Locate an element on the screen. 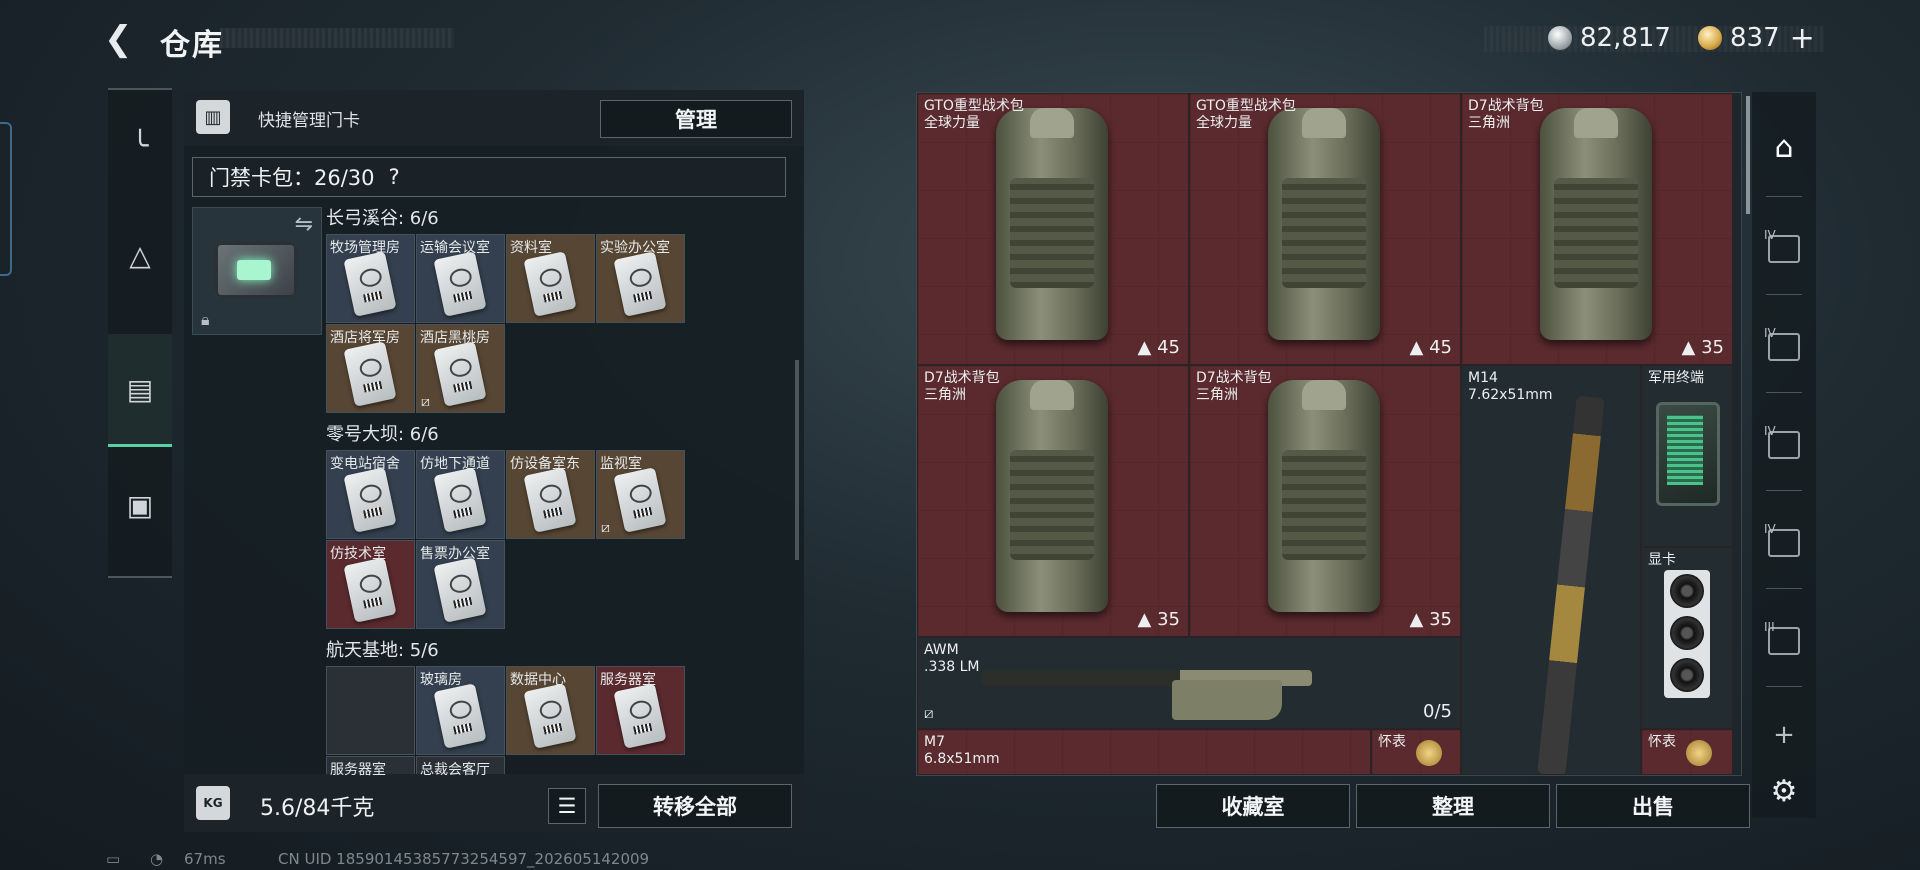 This screenshot has height=870, width=1920. storage-item-gpu: 显卡 is located at coordinates (1687, 638).